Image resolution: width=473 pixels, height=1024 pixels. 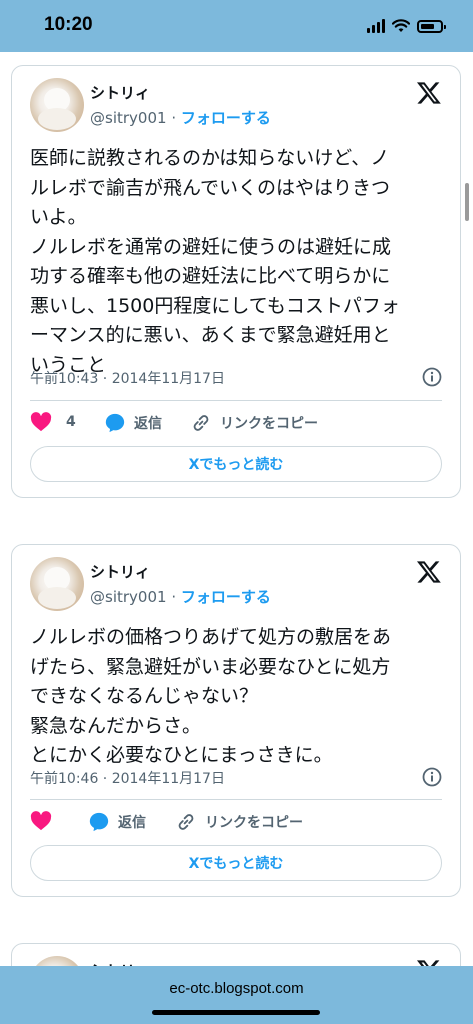 I want to click on browser-url-bar: ec-otc.blogspot.com, so click(x=236, y=995).